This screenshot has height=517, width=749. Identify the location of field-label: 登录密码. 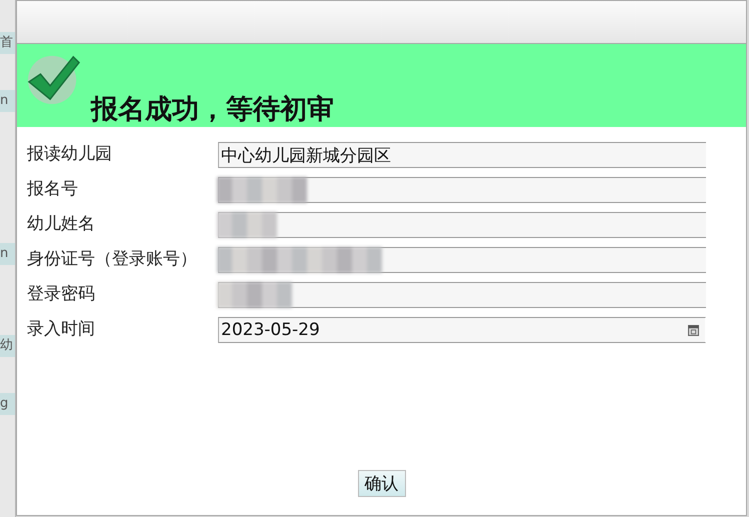
(61, 294).